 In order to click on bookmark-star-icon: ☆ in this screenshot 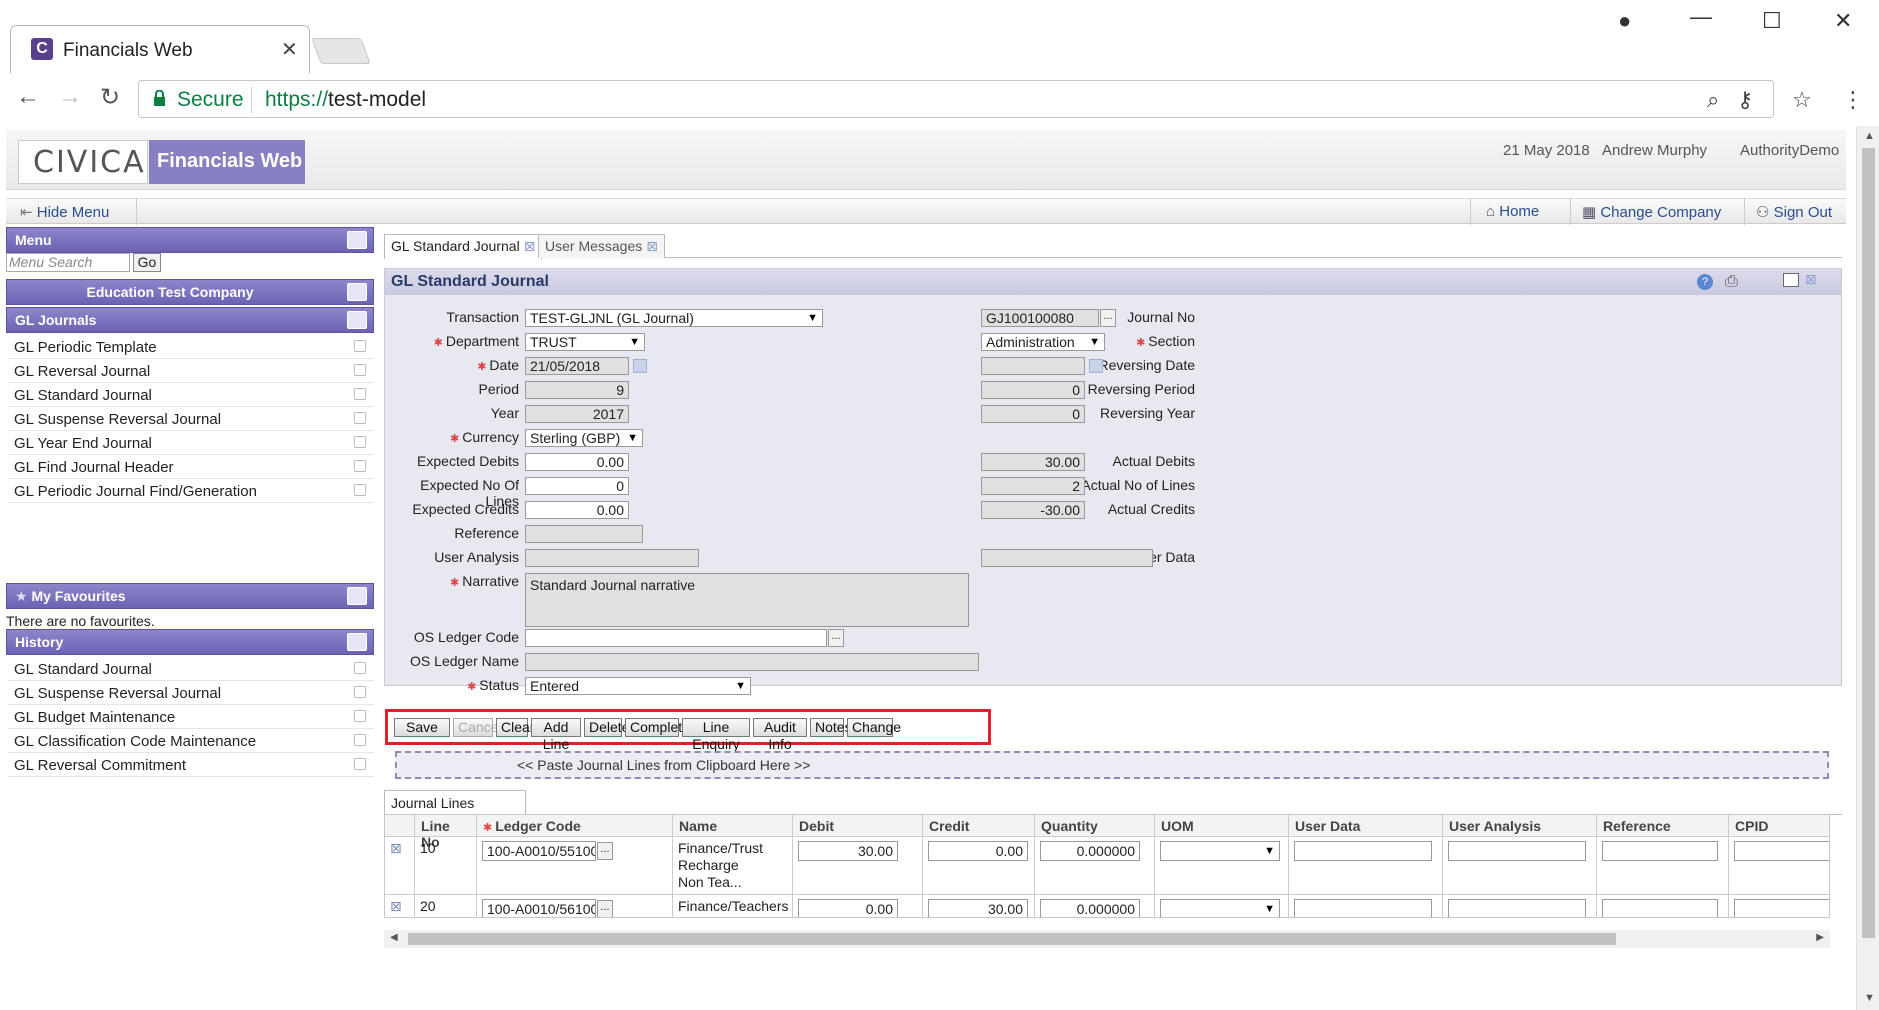, I will do `click(1802, 100)`.